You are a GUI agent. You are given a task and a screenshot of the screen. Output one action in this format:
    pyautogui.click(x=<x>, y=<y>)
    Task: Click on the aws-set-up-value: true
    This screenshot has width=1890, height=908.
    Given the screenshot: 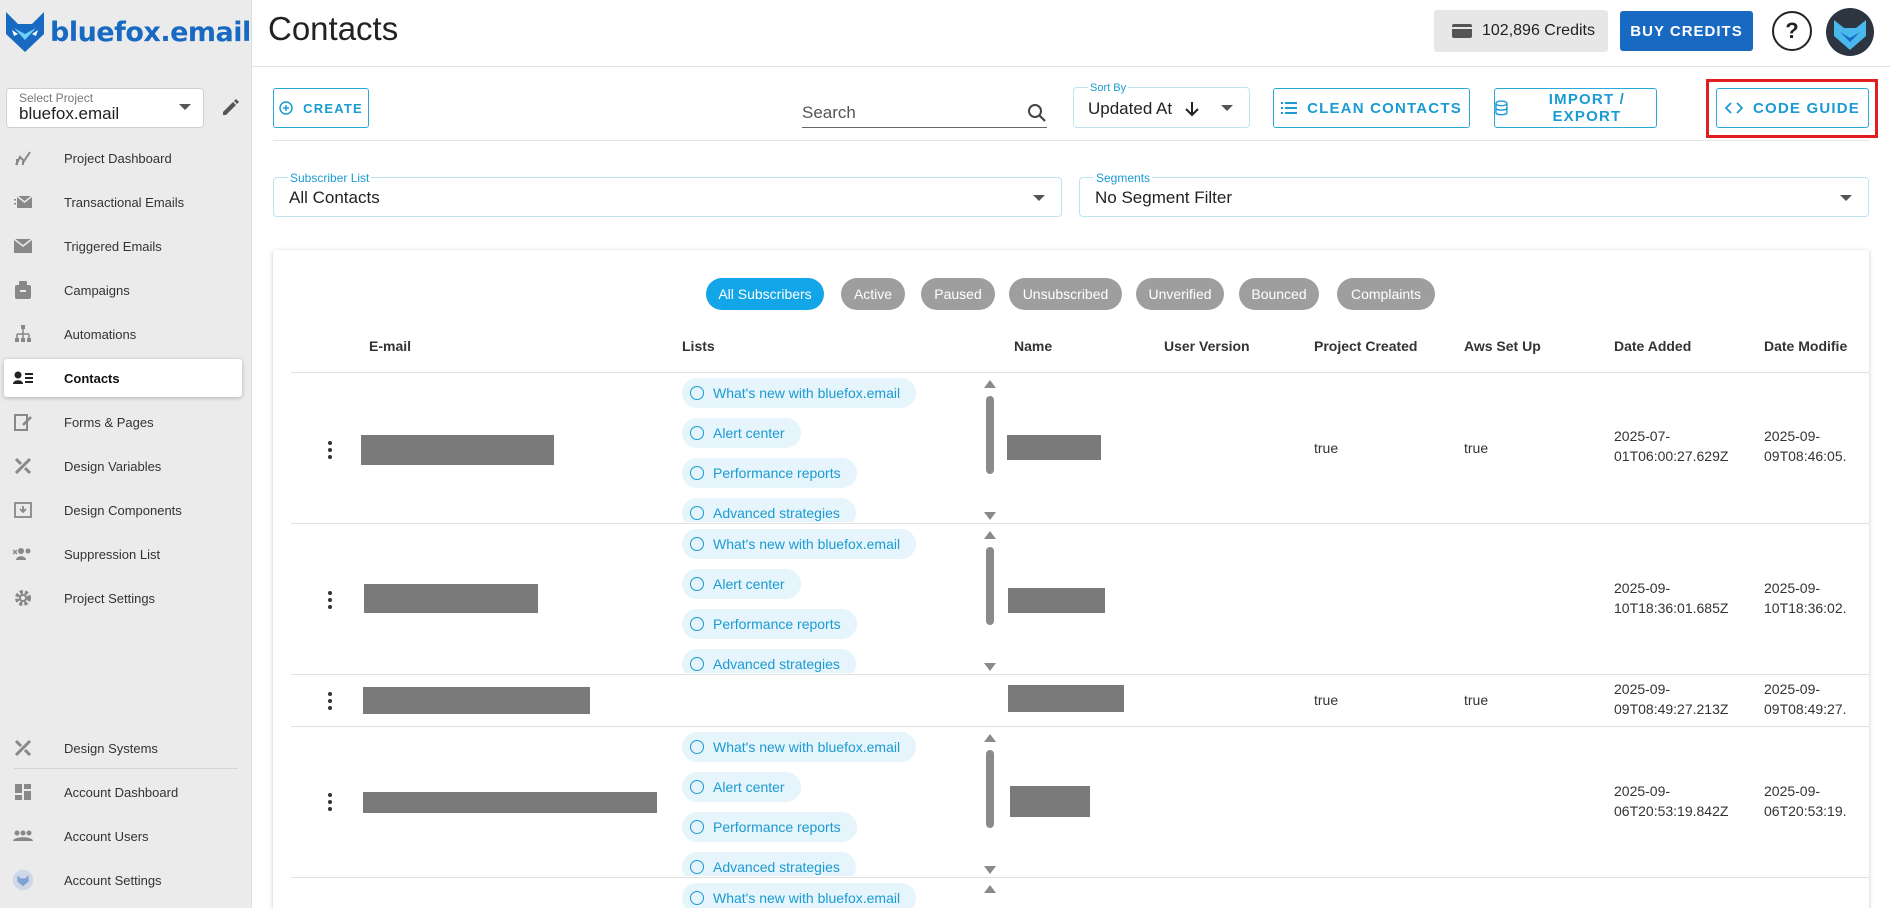 What is the action you would take?
    pyautogui.click(x=1476, y=448)
    